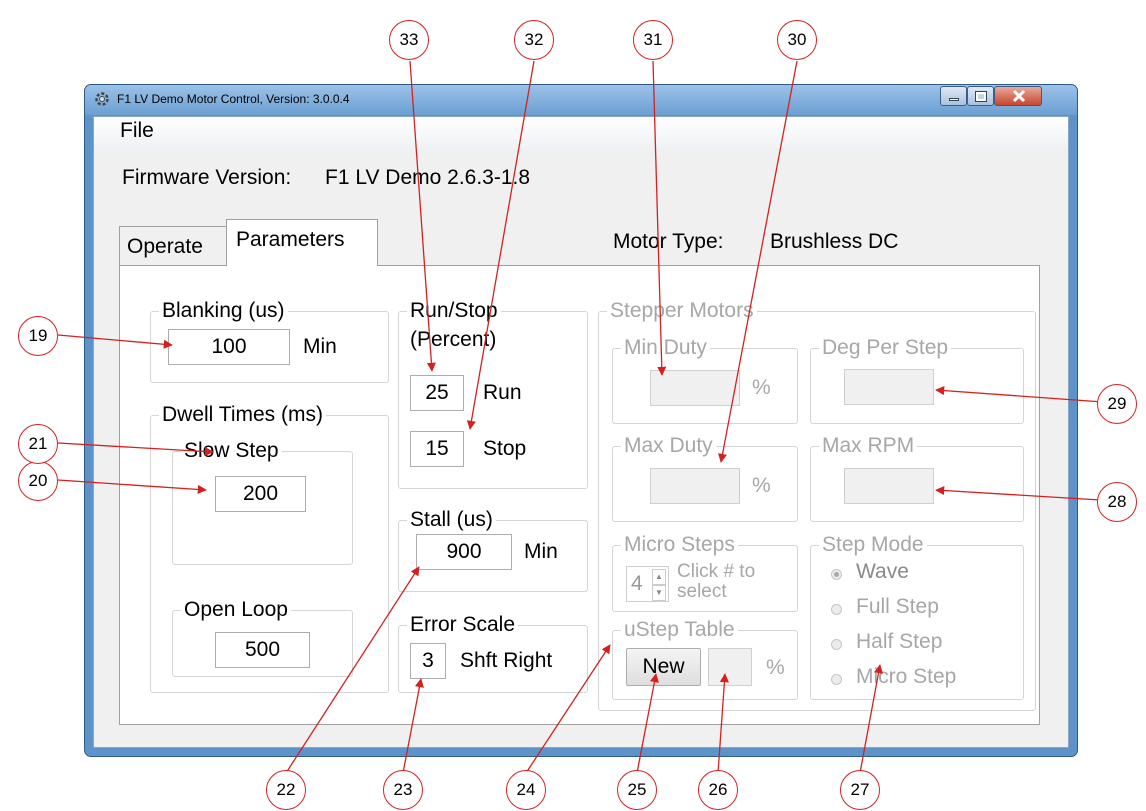 This screenshot has height=811, width=1146. I want to click on callout-20: 20, so click(38, 481).